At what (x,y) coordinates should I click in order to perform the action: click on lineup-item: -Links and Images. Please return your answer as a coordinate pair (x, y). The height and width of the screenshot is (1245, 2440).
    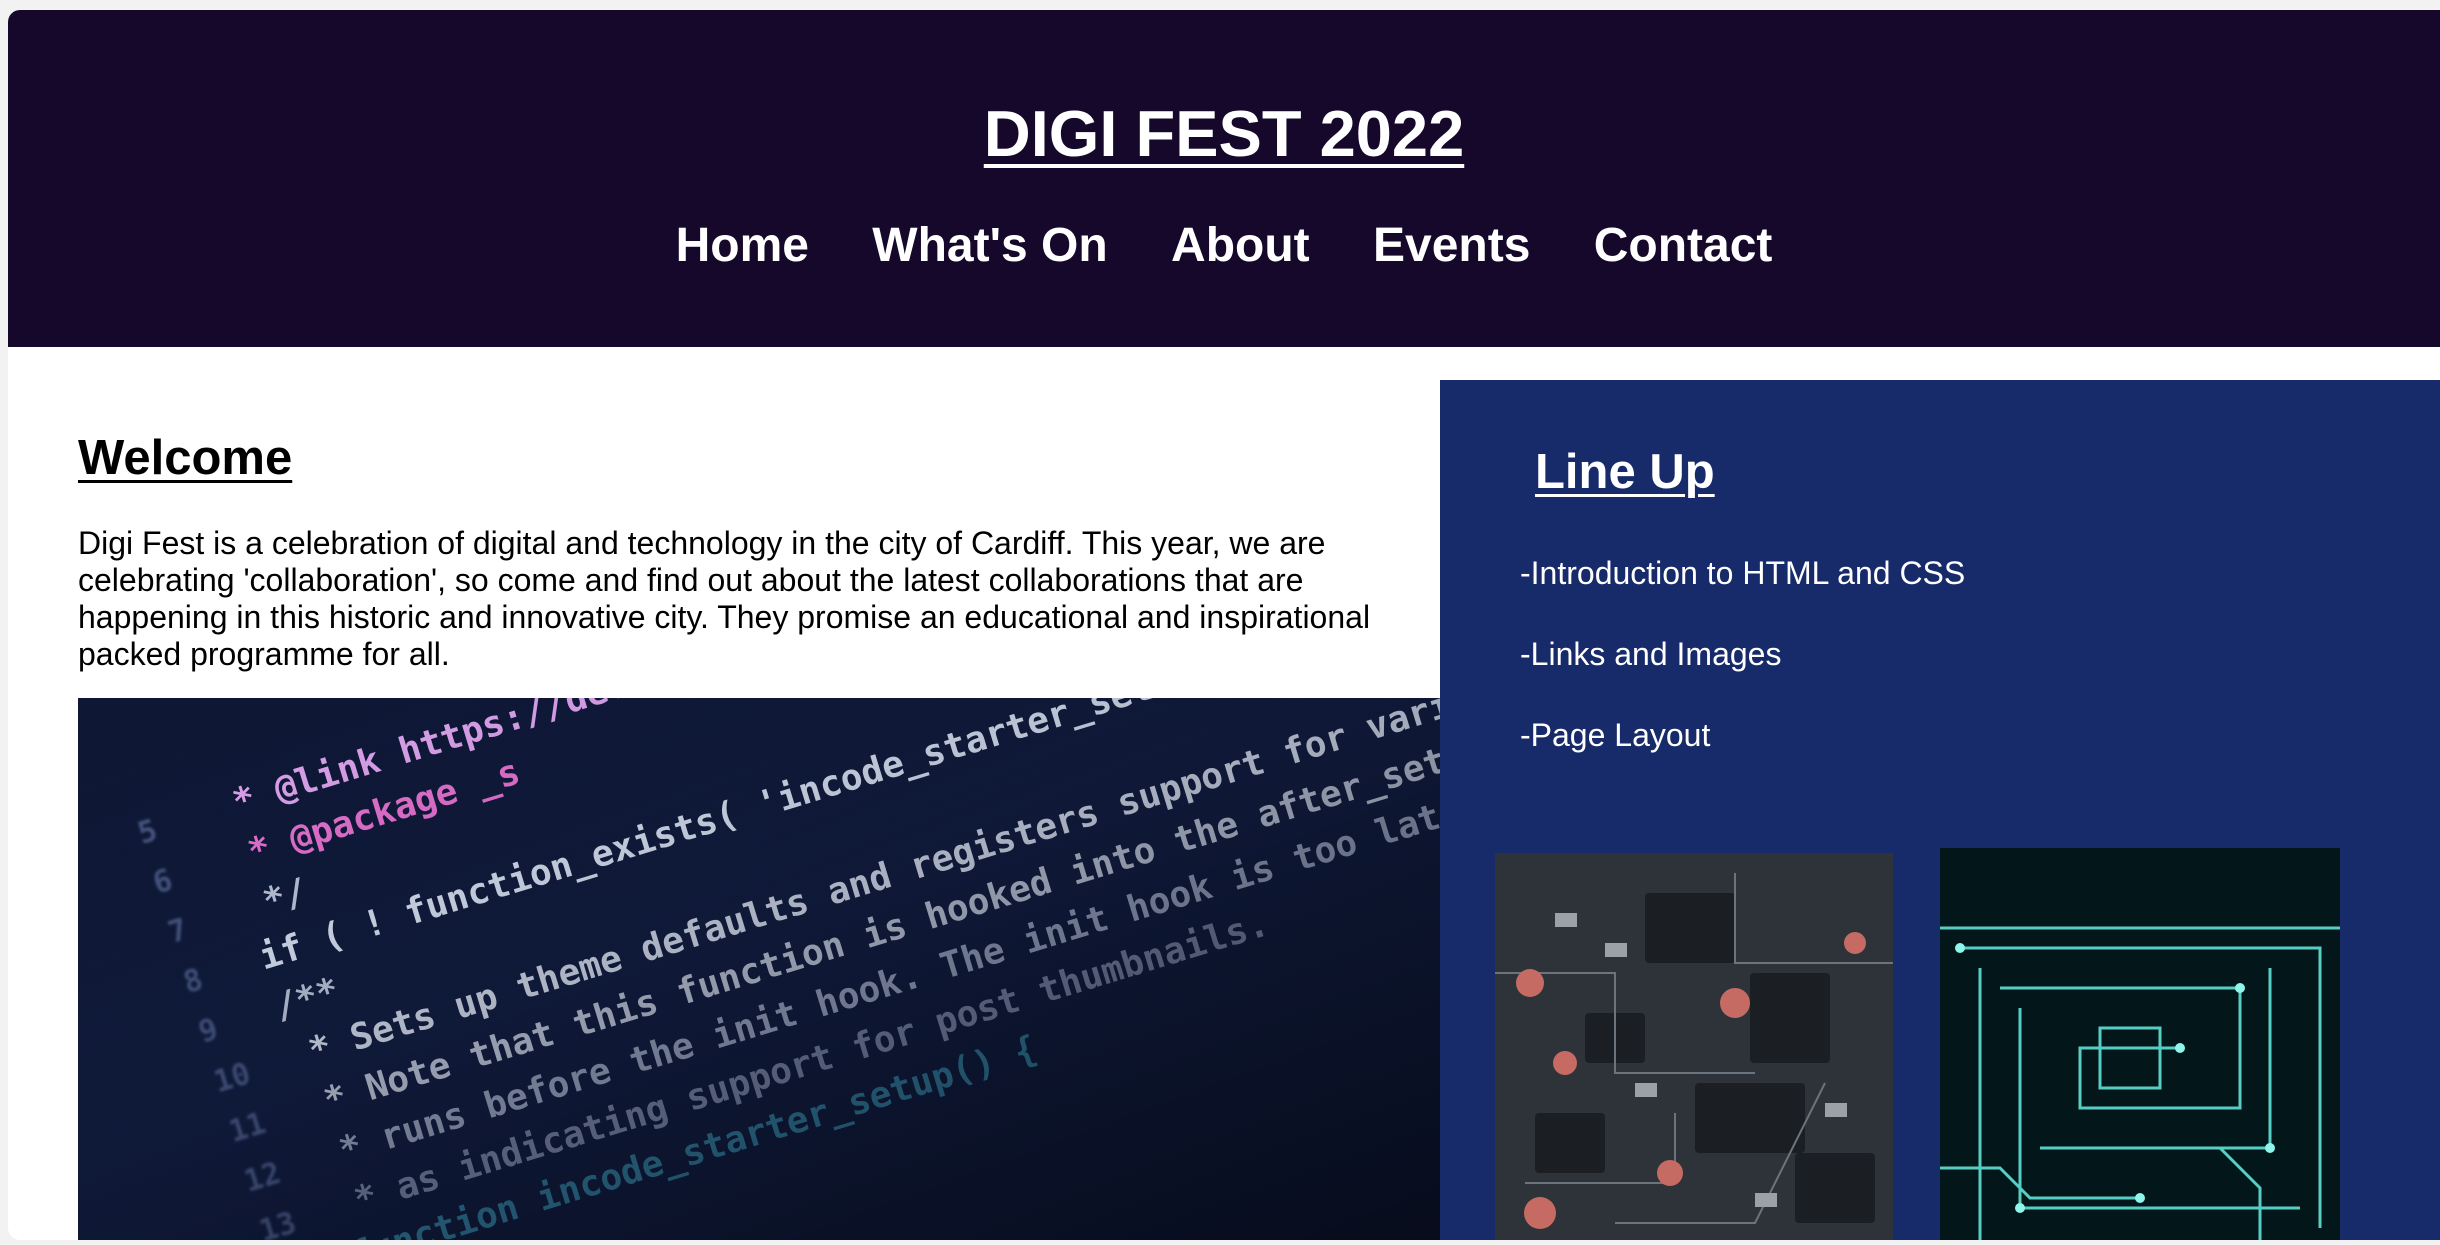
    Looking at the image, I should click on (1651, 654).